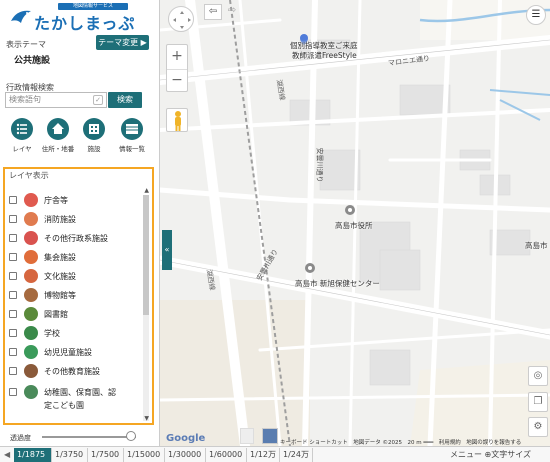 The width and height of the screenshot is (550, 462). What do you see at coordinates (70, 455) in the screenshot?
I see `scale-option: 1/3750` at bounding box center [70, 455].